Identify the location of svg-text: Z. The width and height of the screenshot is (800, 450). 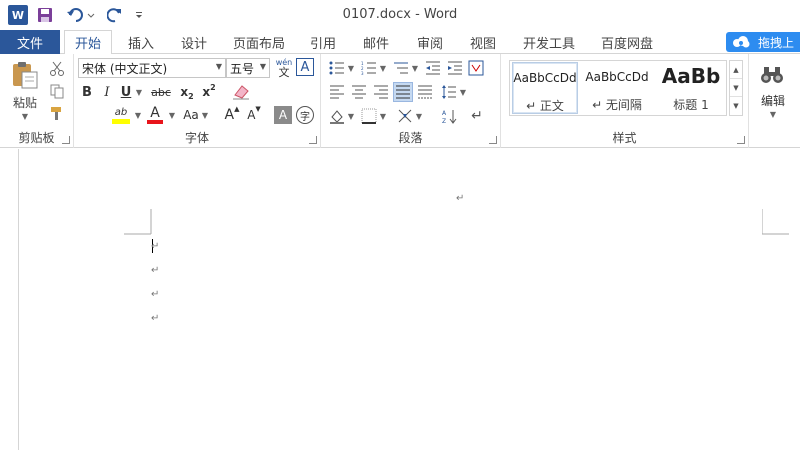
(444, 121).